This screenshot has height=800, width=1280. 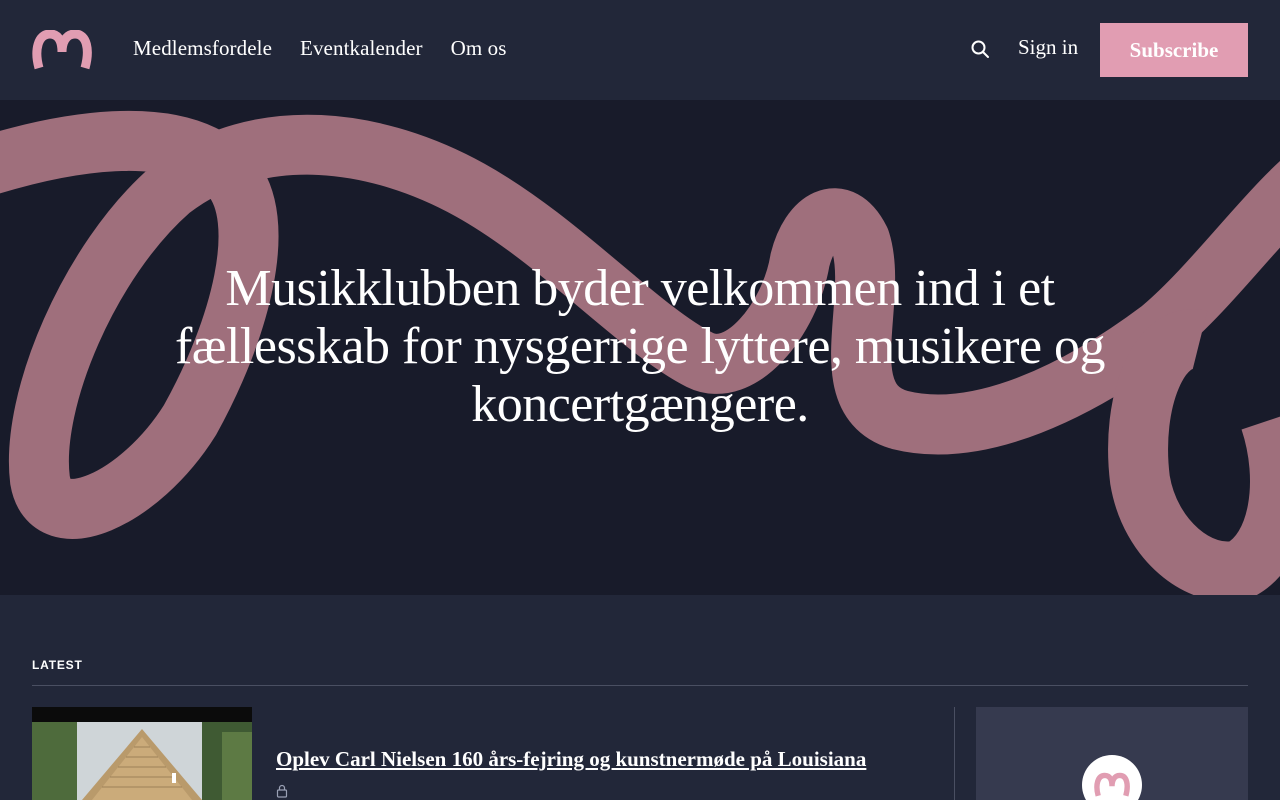 I want to click on search-button, so click(x=980, y=49).